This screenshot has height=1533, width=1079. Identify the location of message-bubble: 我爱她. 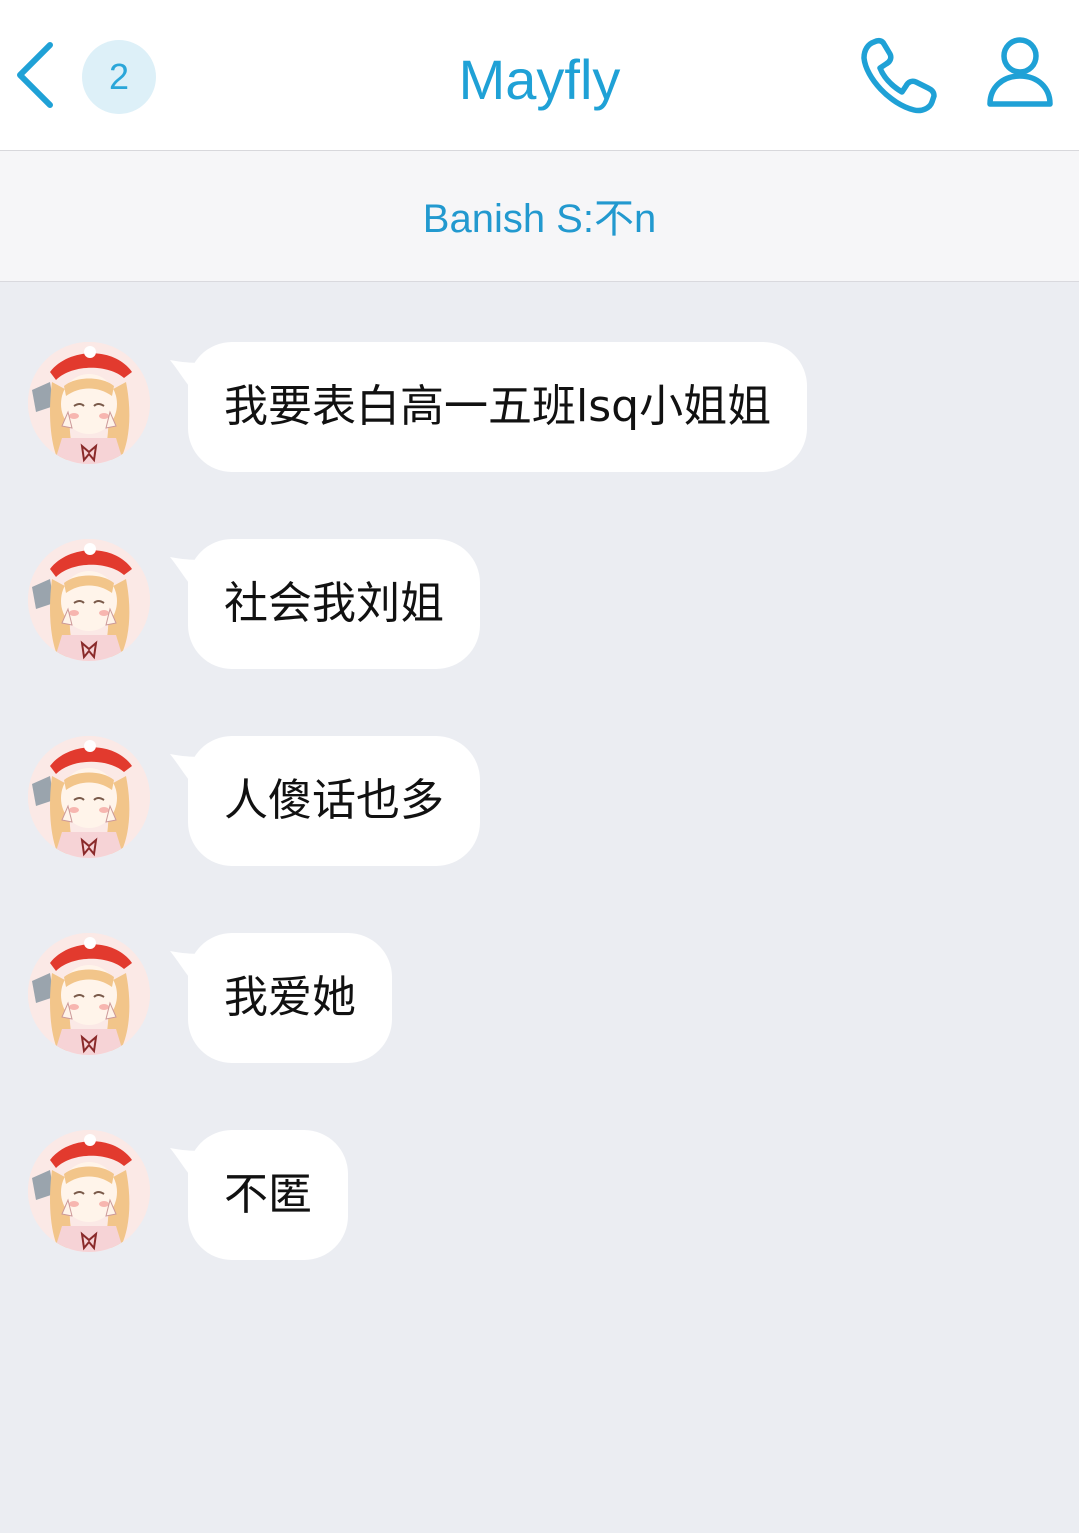
(290, 998).